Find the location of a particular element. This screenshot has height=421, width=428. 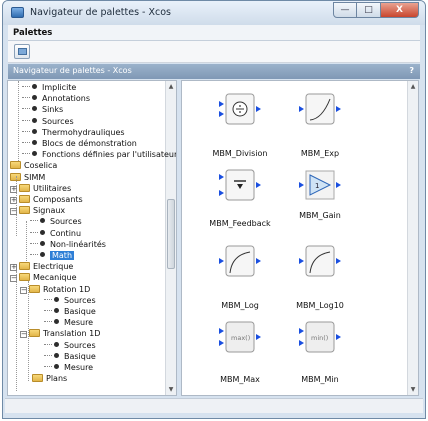

palette-scroll-up: ▲ is located at coordinates (413, 86).